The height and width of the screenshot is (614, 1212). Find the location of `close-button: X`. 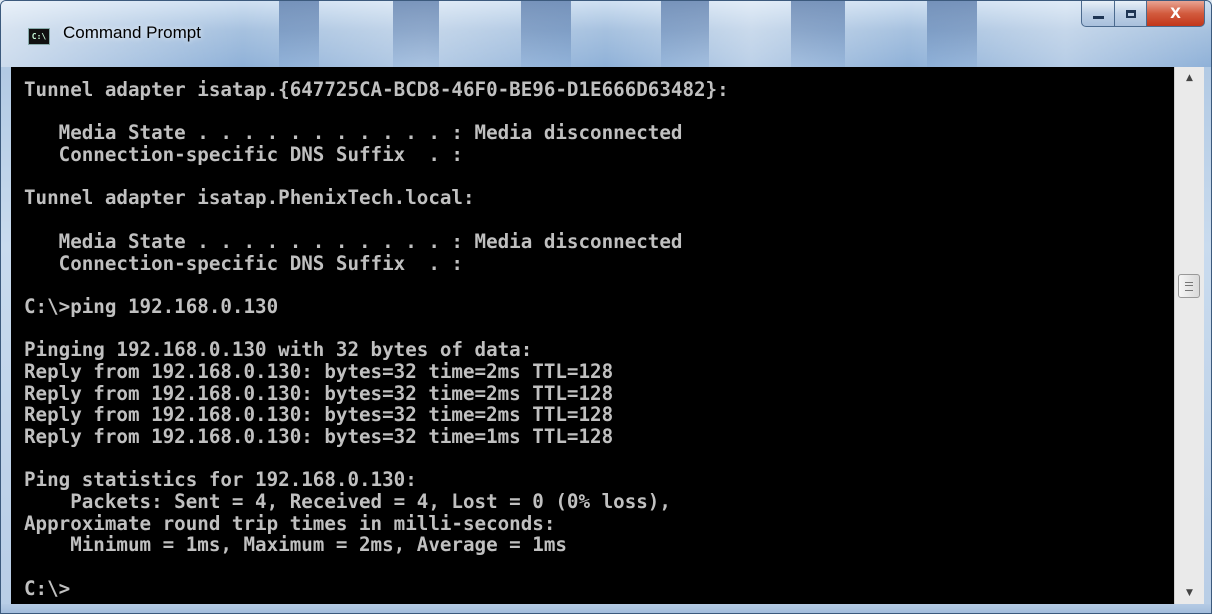

close-button: X is located at coordinates (1176, 14).